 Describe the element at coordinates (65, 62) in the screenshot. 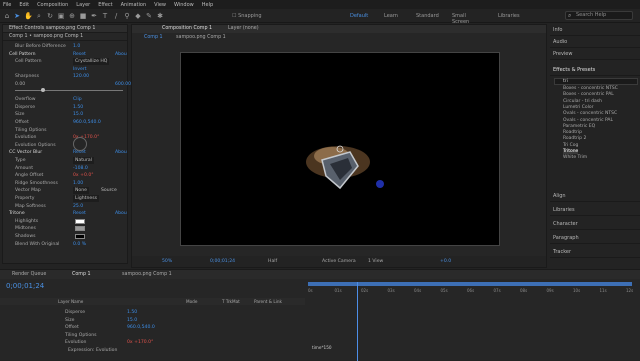

I see `fx-row: Cell Pattern Crystallize HQ` at that location.